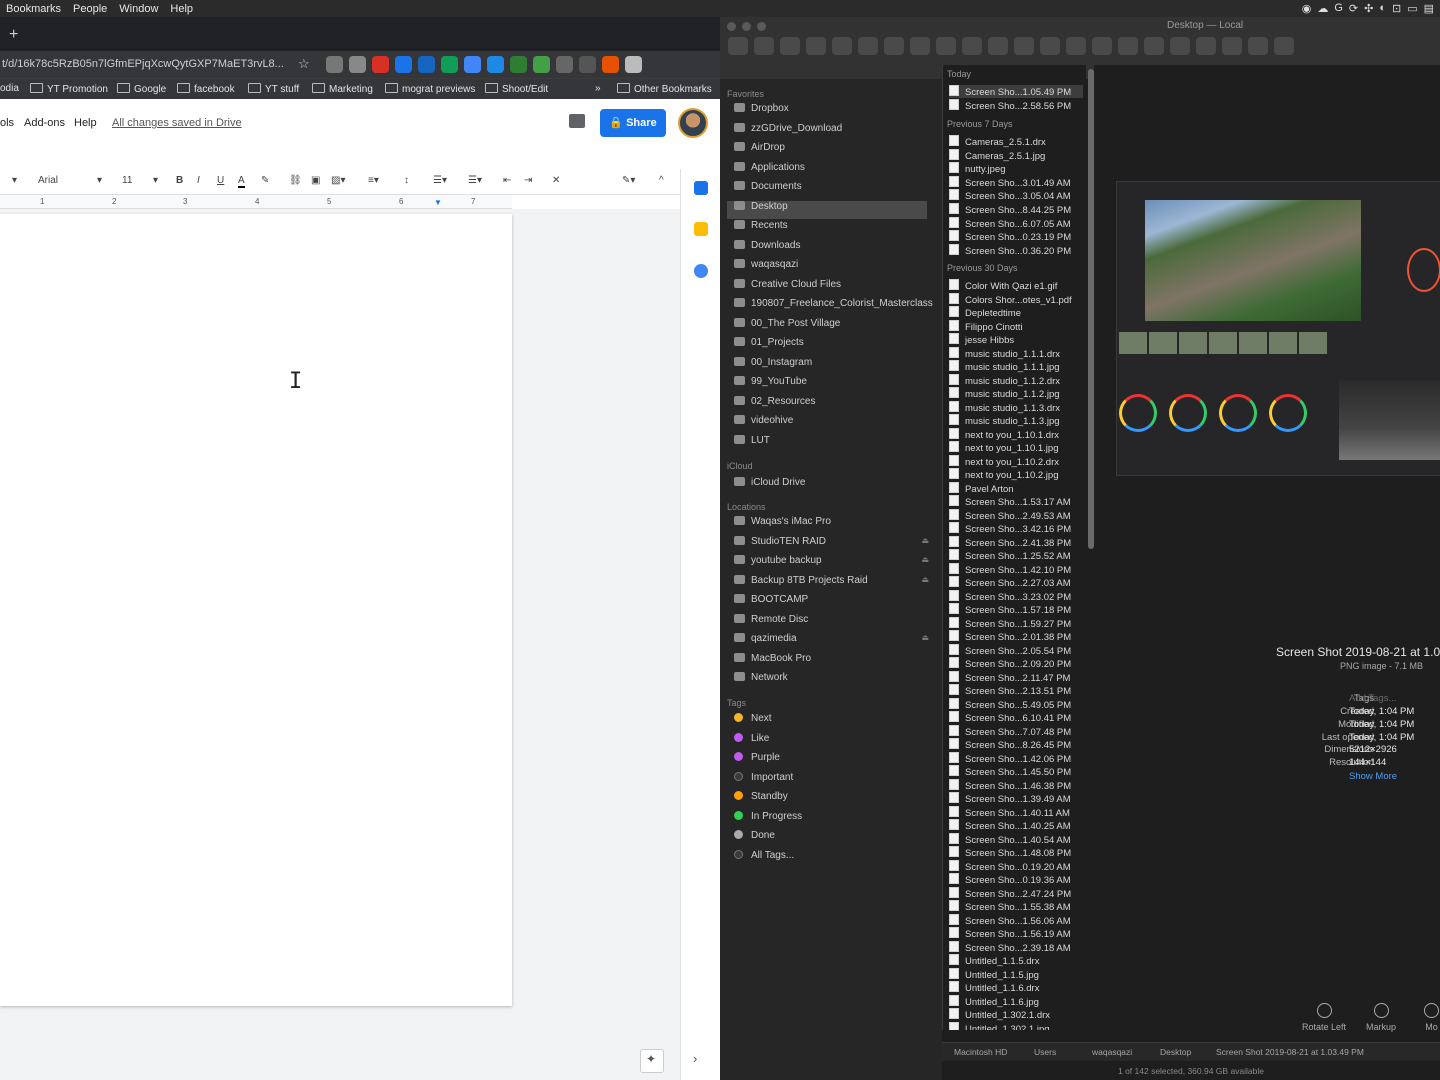 The width and height of the screenshot is (1440, 1080). Describe the element at coordinates (1324, 1017) in the screenshot. I see `rotate-left-button: Rotate Left` at that location.